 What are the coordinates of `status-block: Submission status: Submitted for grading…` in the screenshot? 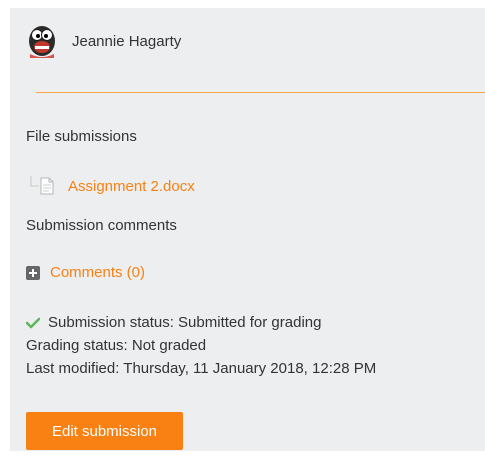 It's located at (201, 345).